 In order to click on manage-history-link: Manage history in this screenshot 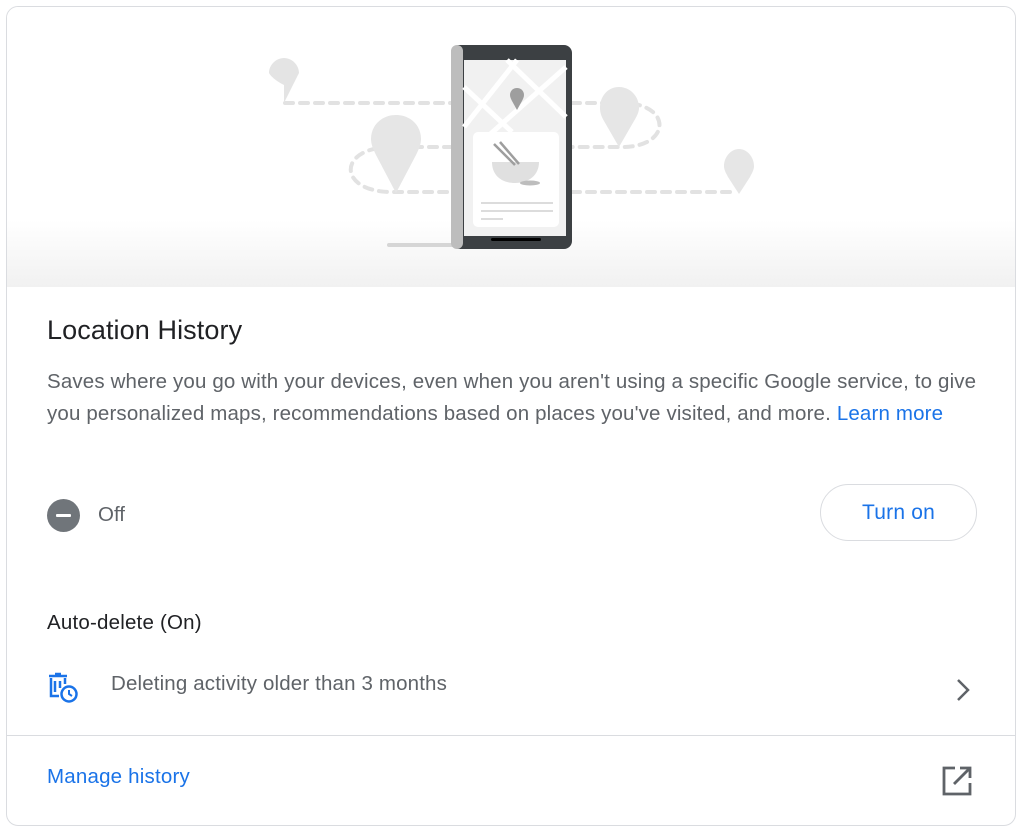, I will do `click(118, 777)`.